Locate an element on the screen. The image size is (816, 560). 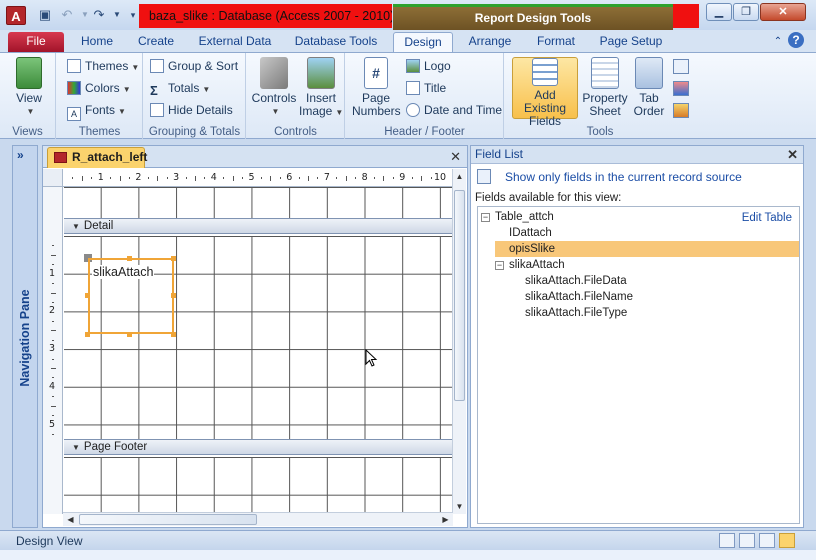
help-icon: ? is located at coordinates (796, 40).